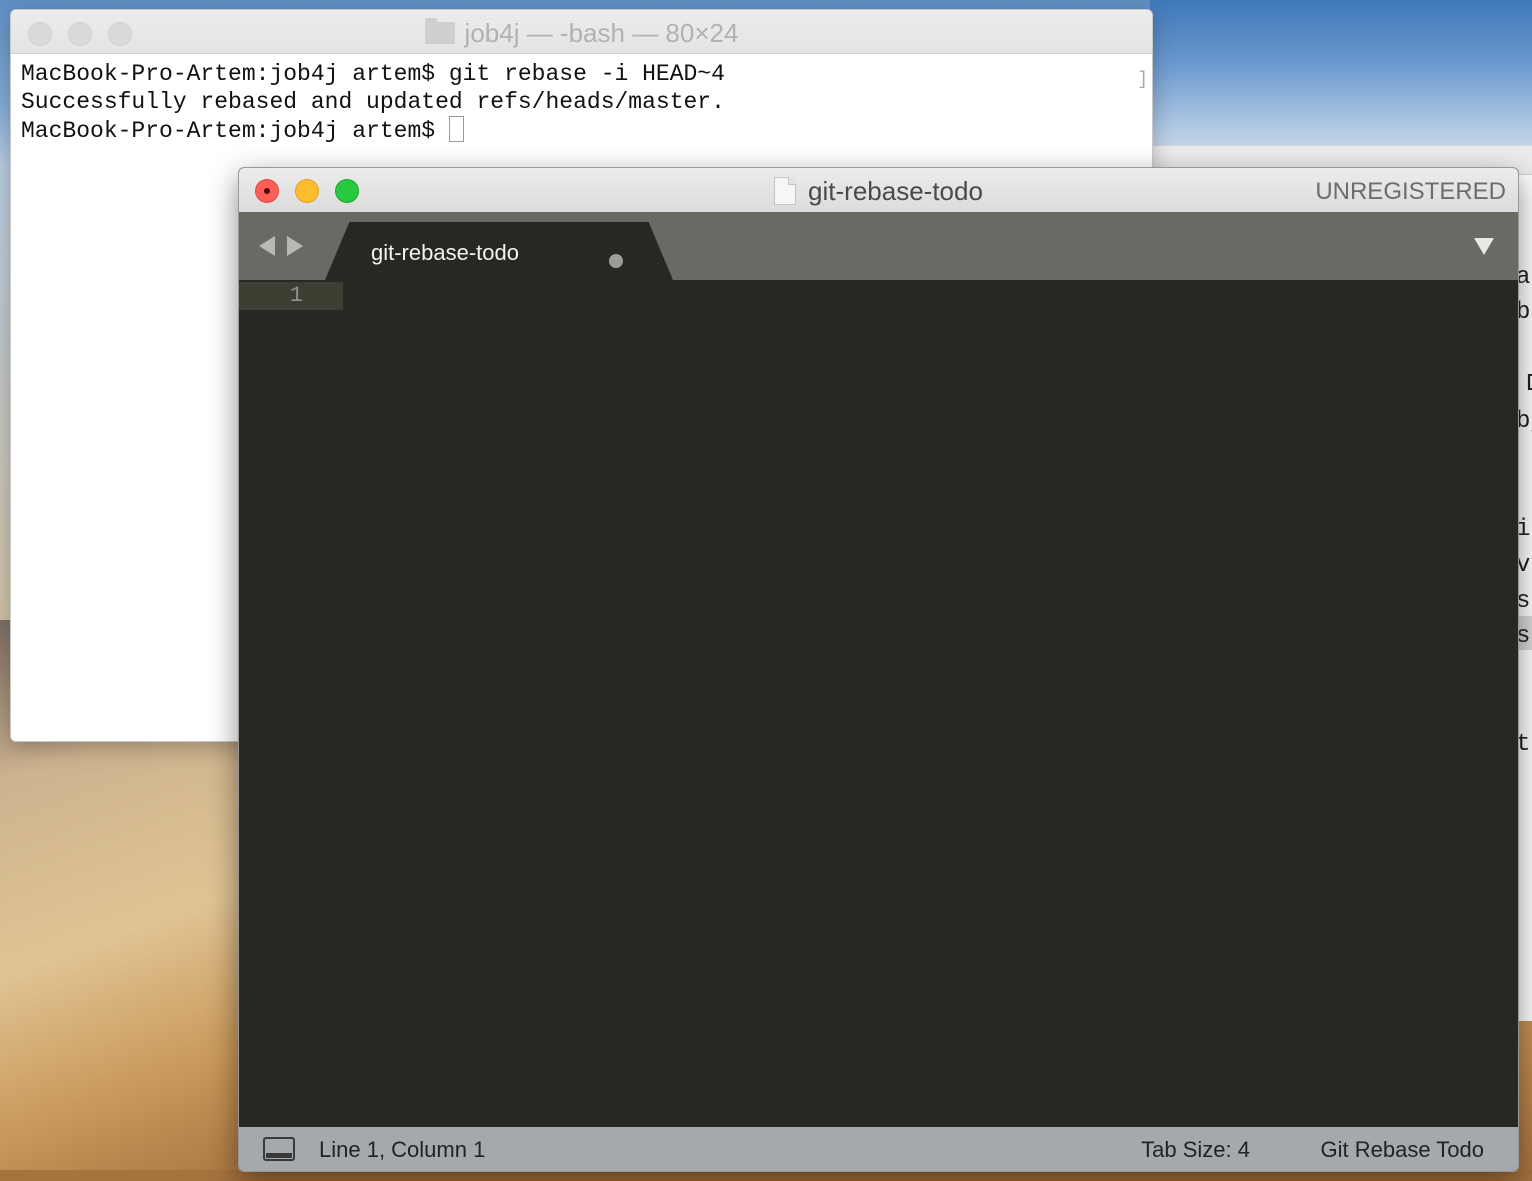  Describe the element at coordinates (296, 295) in the screenshot. I see `line-number: 1` at that location.